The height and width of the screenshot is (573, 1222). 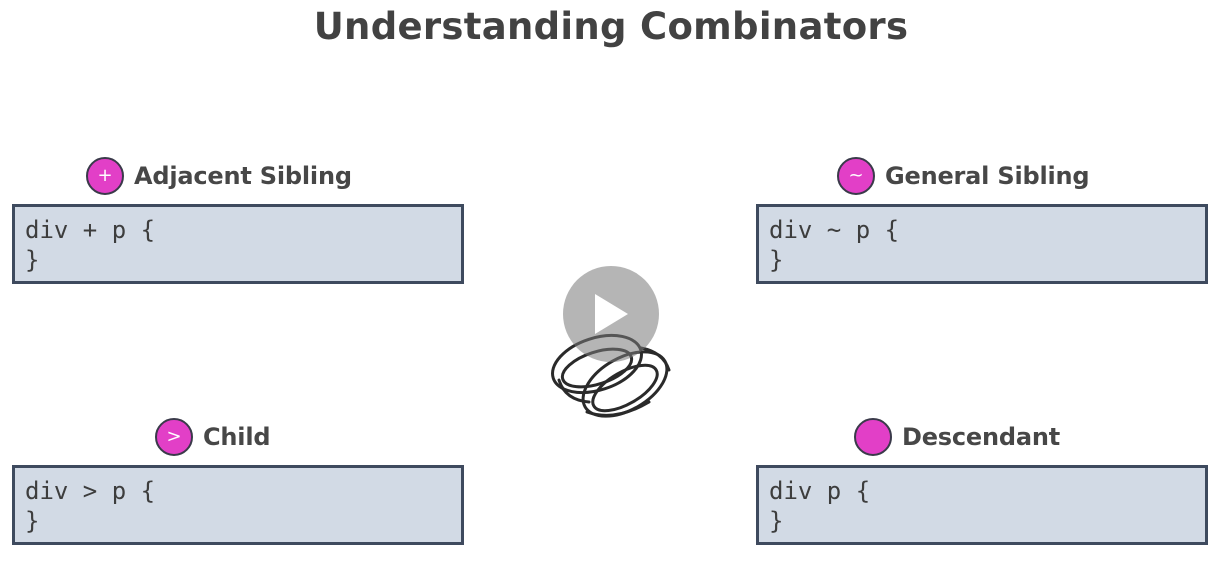 What do you see at coordinates (981, 437) in the screenshot?
I see `descendant-label: Descendant` at bounding box center [981, 437].